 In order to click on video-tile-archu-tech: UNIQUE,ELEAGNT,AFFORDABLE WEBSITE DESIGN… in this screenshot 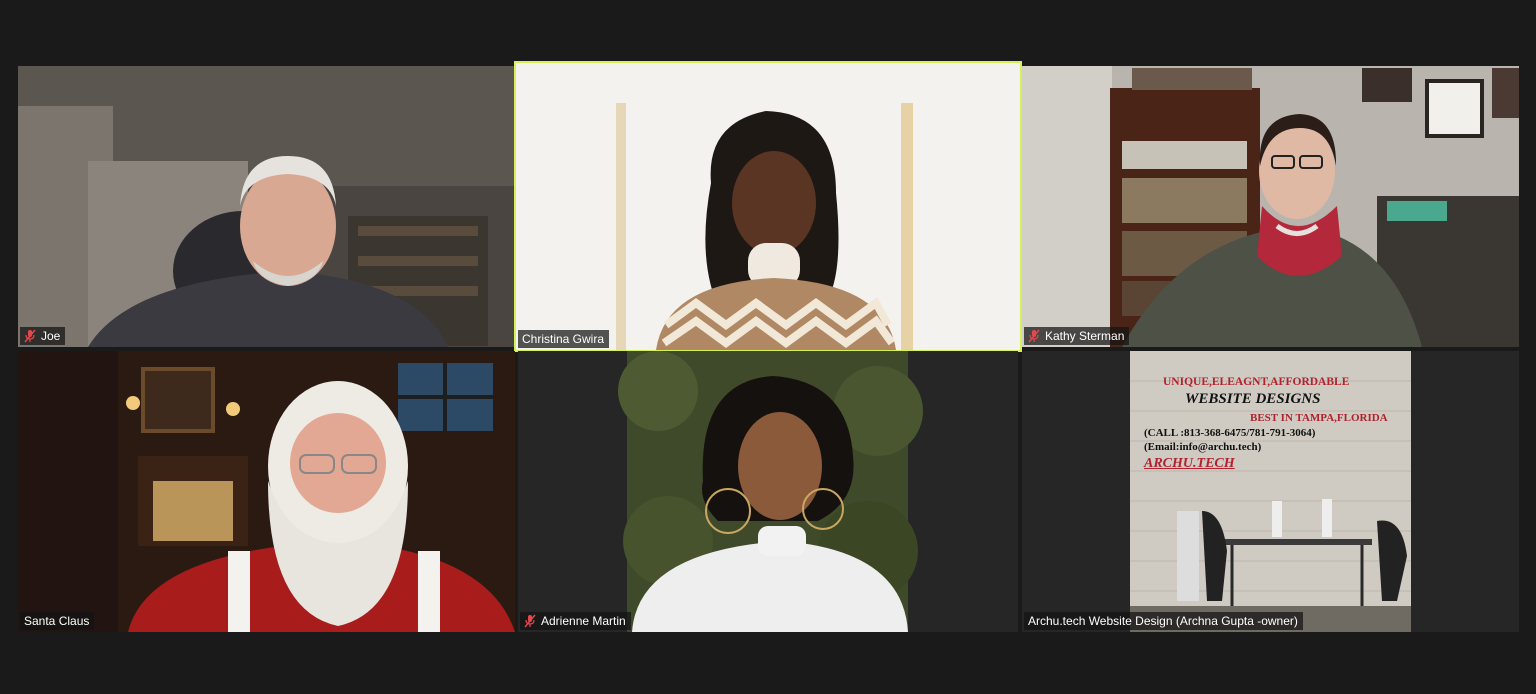, I will do `click(1270, 491)`.